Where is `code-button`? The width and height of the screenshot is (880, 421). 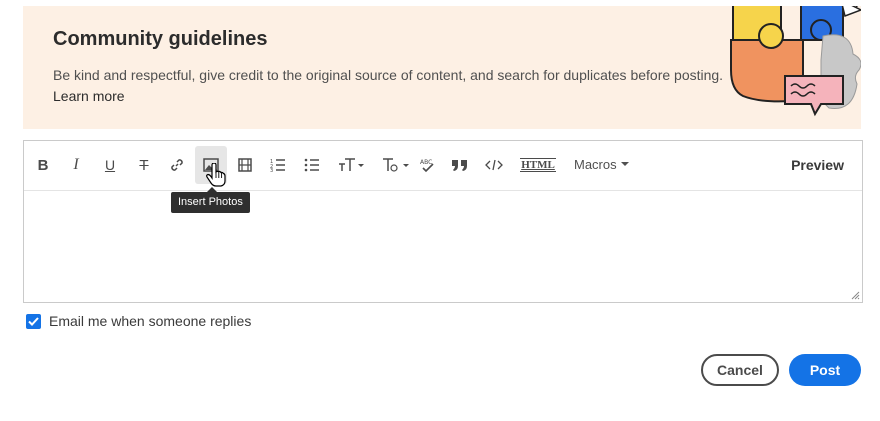 code-button is located at coordinates (494, 165).